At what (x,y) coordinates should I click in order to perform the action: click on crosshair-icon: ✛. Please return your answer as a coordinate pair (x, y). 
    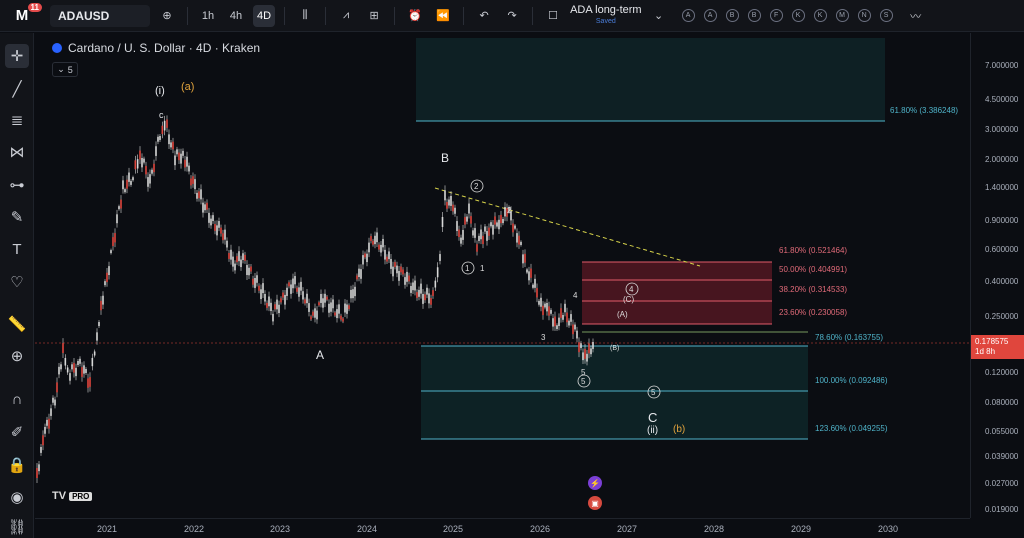
    Looking at the image, I should click on (17, 56).